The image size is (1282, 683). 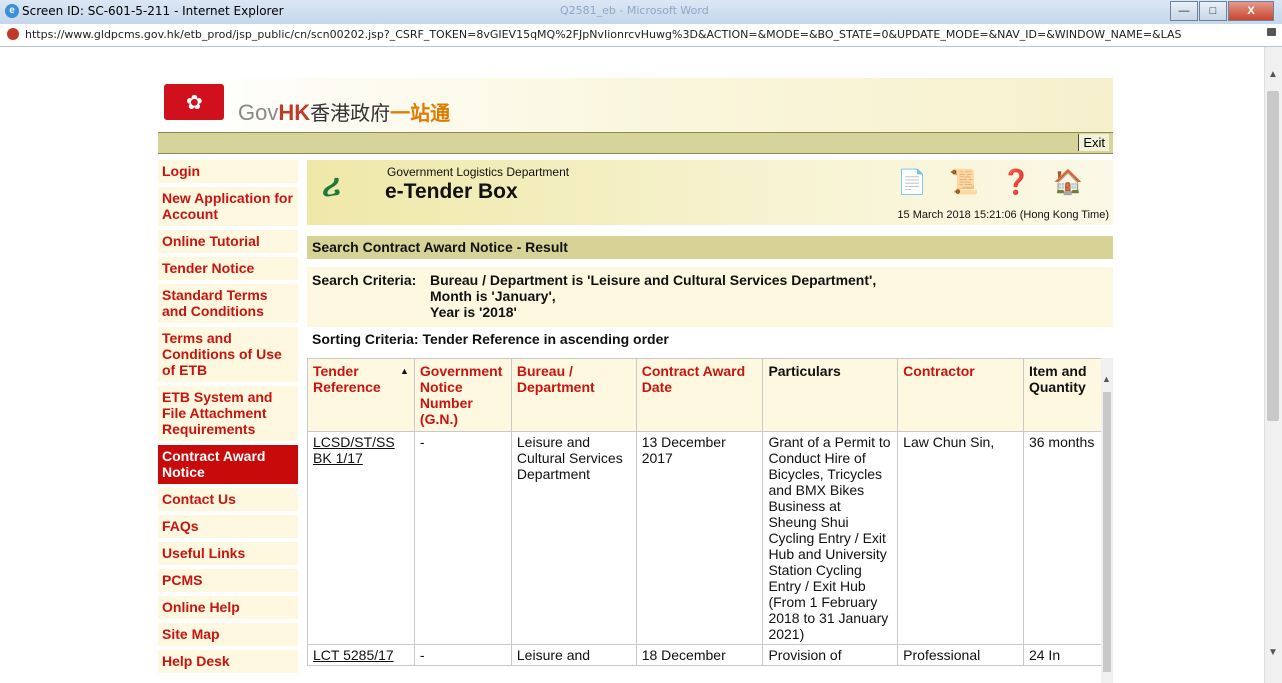 I want to click on menu-item: Help Desk, so click(x=228, y=663).